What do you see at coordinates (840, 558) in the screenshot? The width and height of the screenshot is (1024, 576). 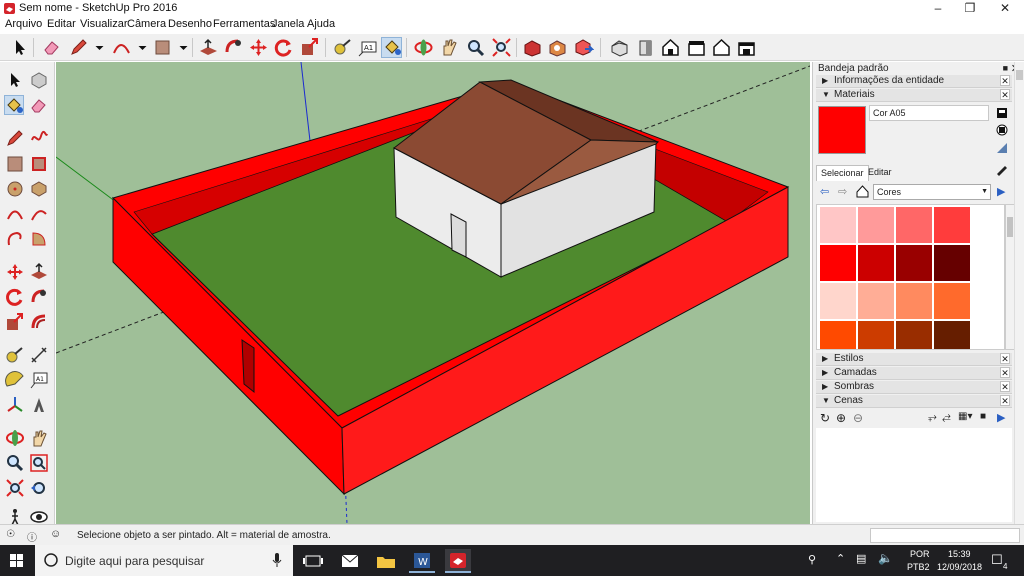 I see `show-hidden-icons-icon: ⌃` at bounding box center [840, 558].